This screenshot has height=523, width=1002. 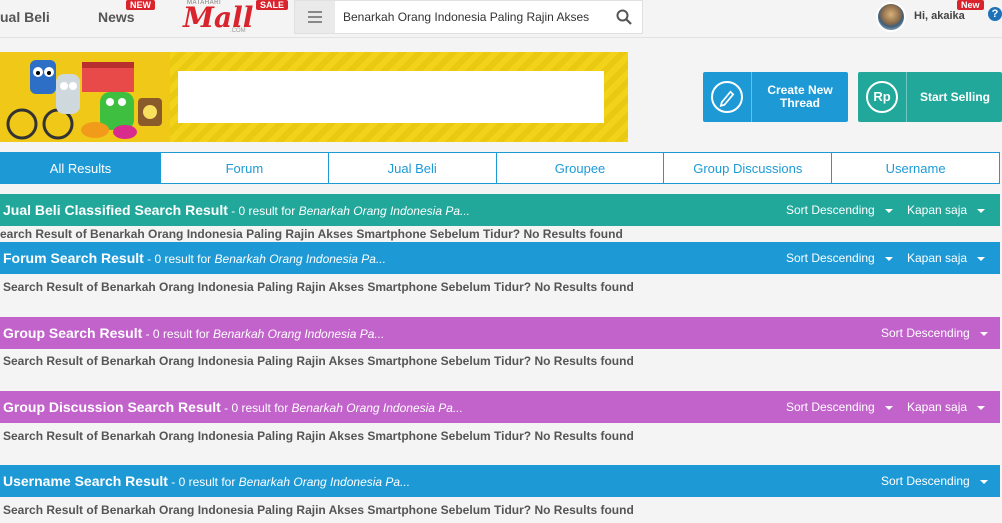 I want to click on promo-banner, so click(x=314, y=97).